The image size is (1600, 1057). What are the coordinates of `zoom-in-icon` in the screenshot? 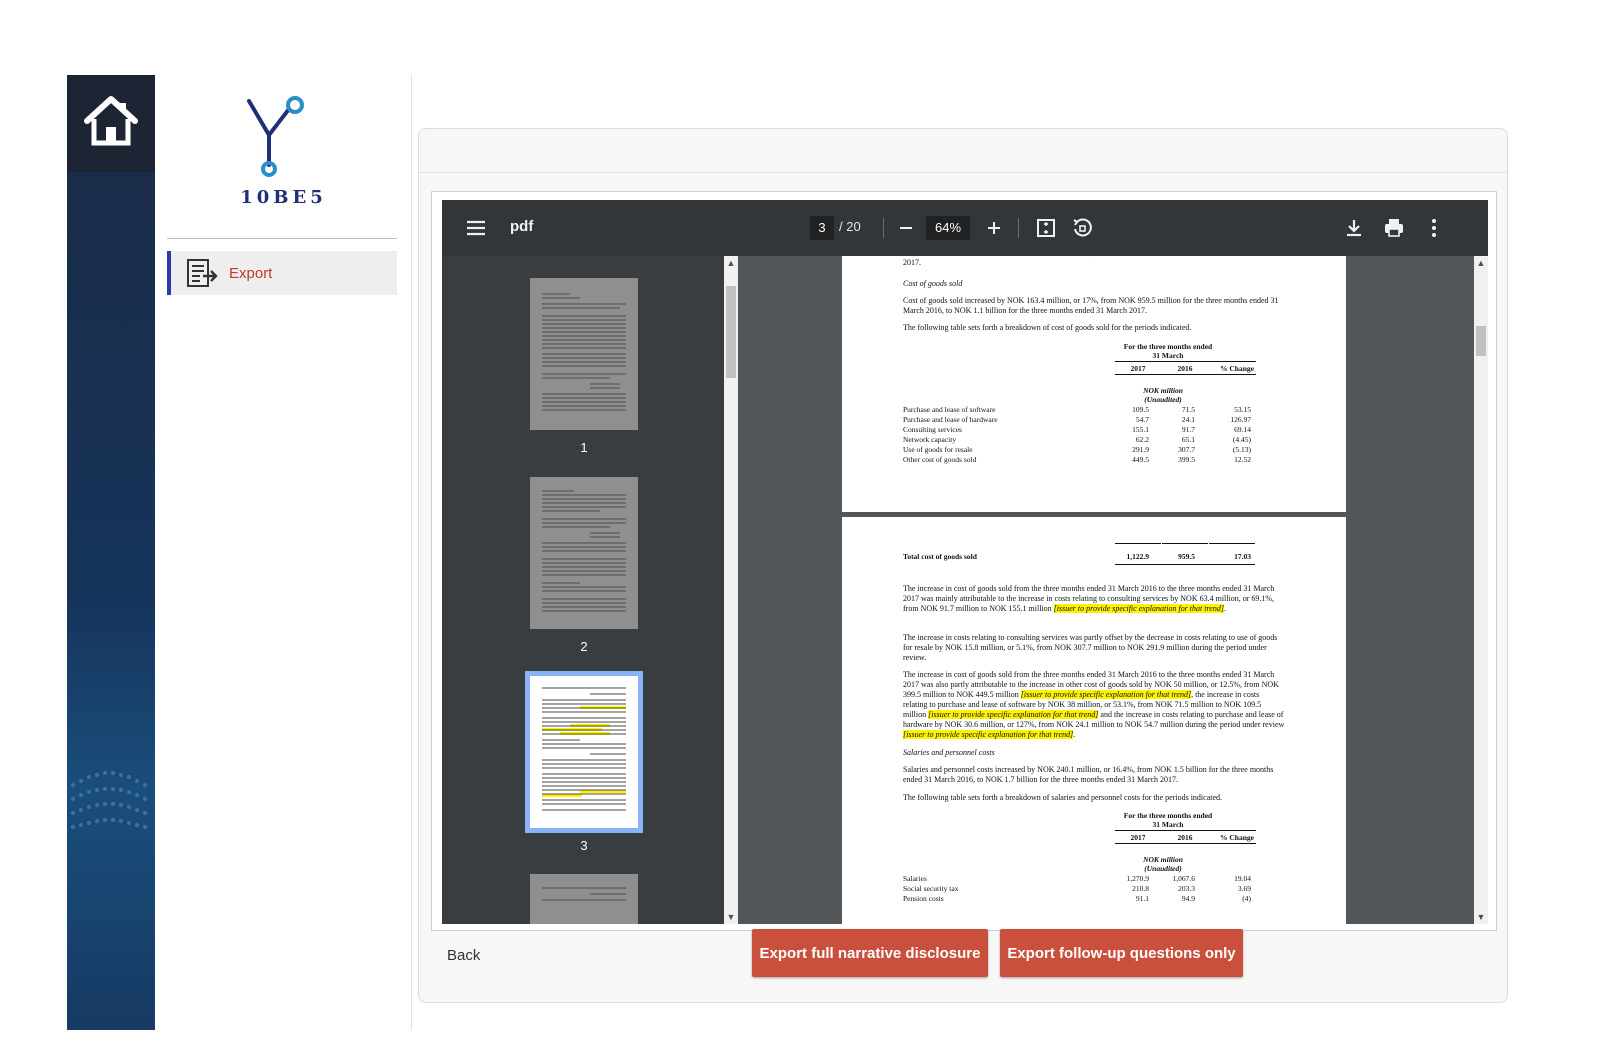 It's located at (994, 228).